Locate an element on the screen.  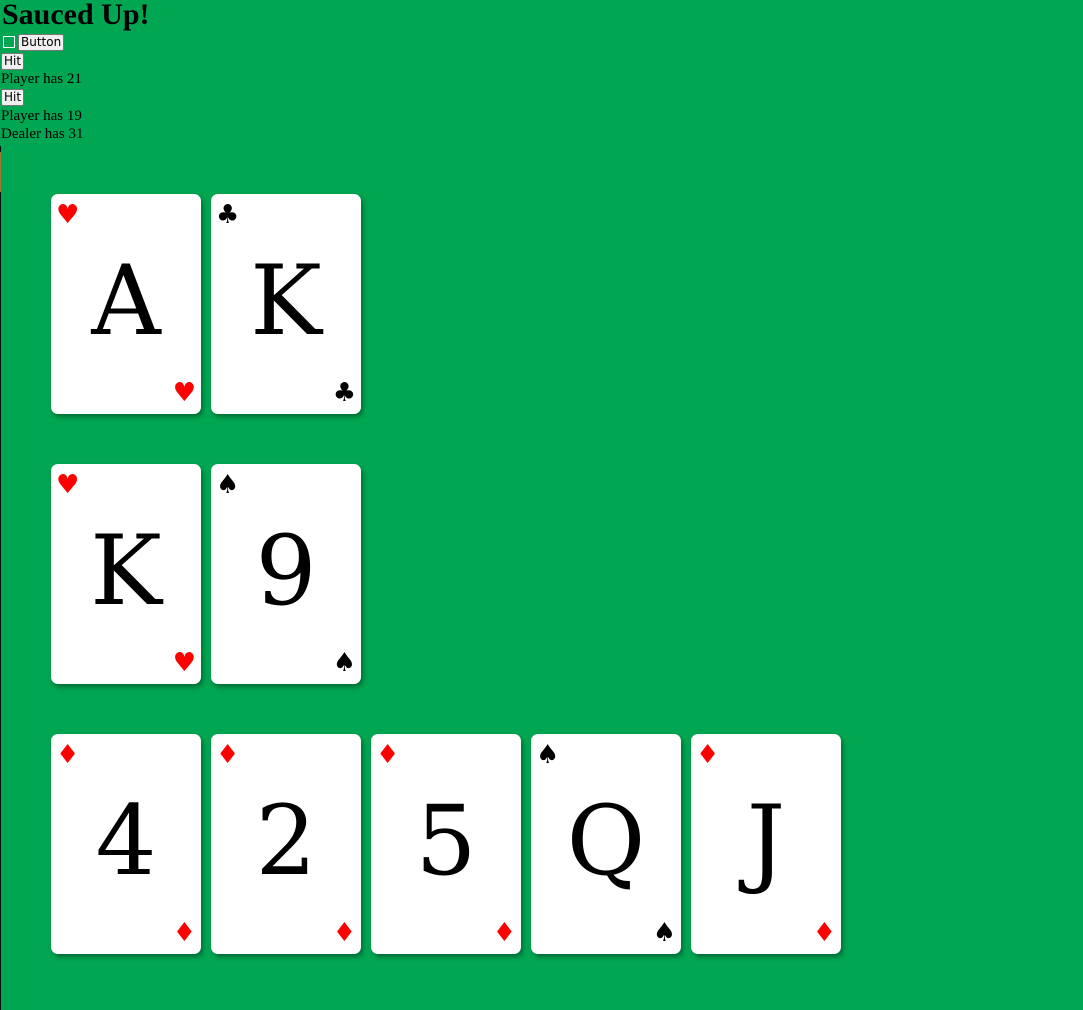
playing-card: ♦ J ♦ is located at coordinates (766, 844).